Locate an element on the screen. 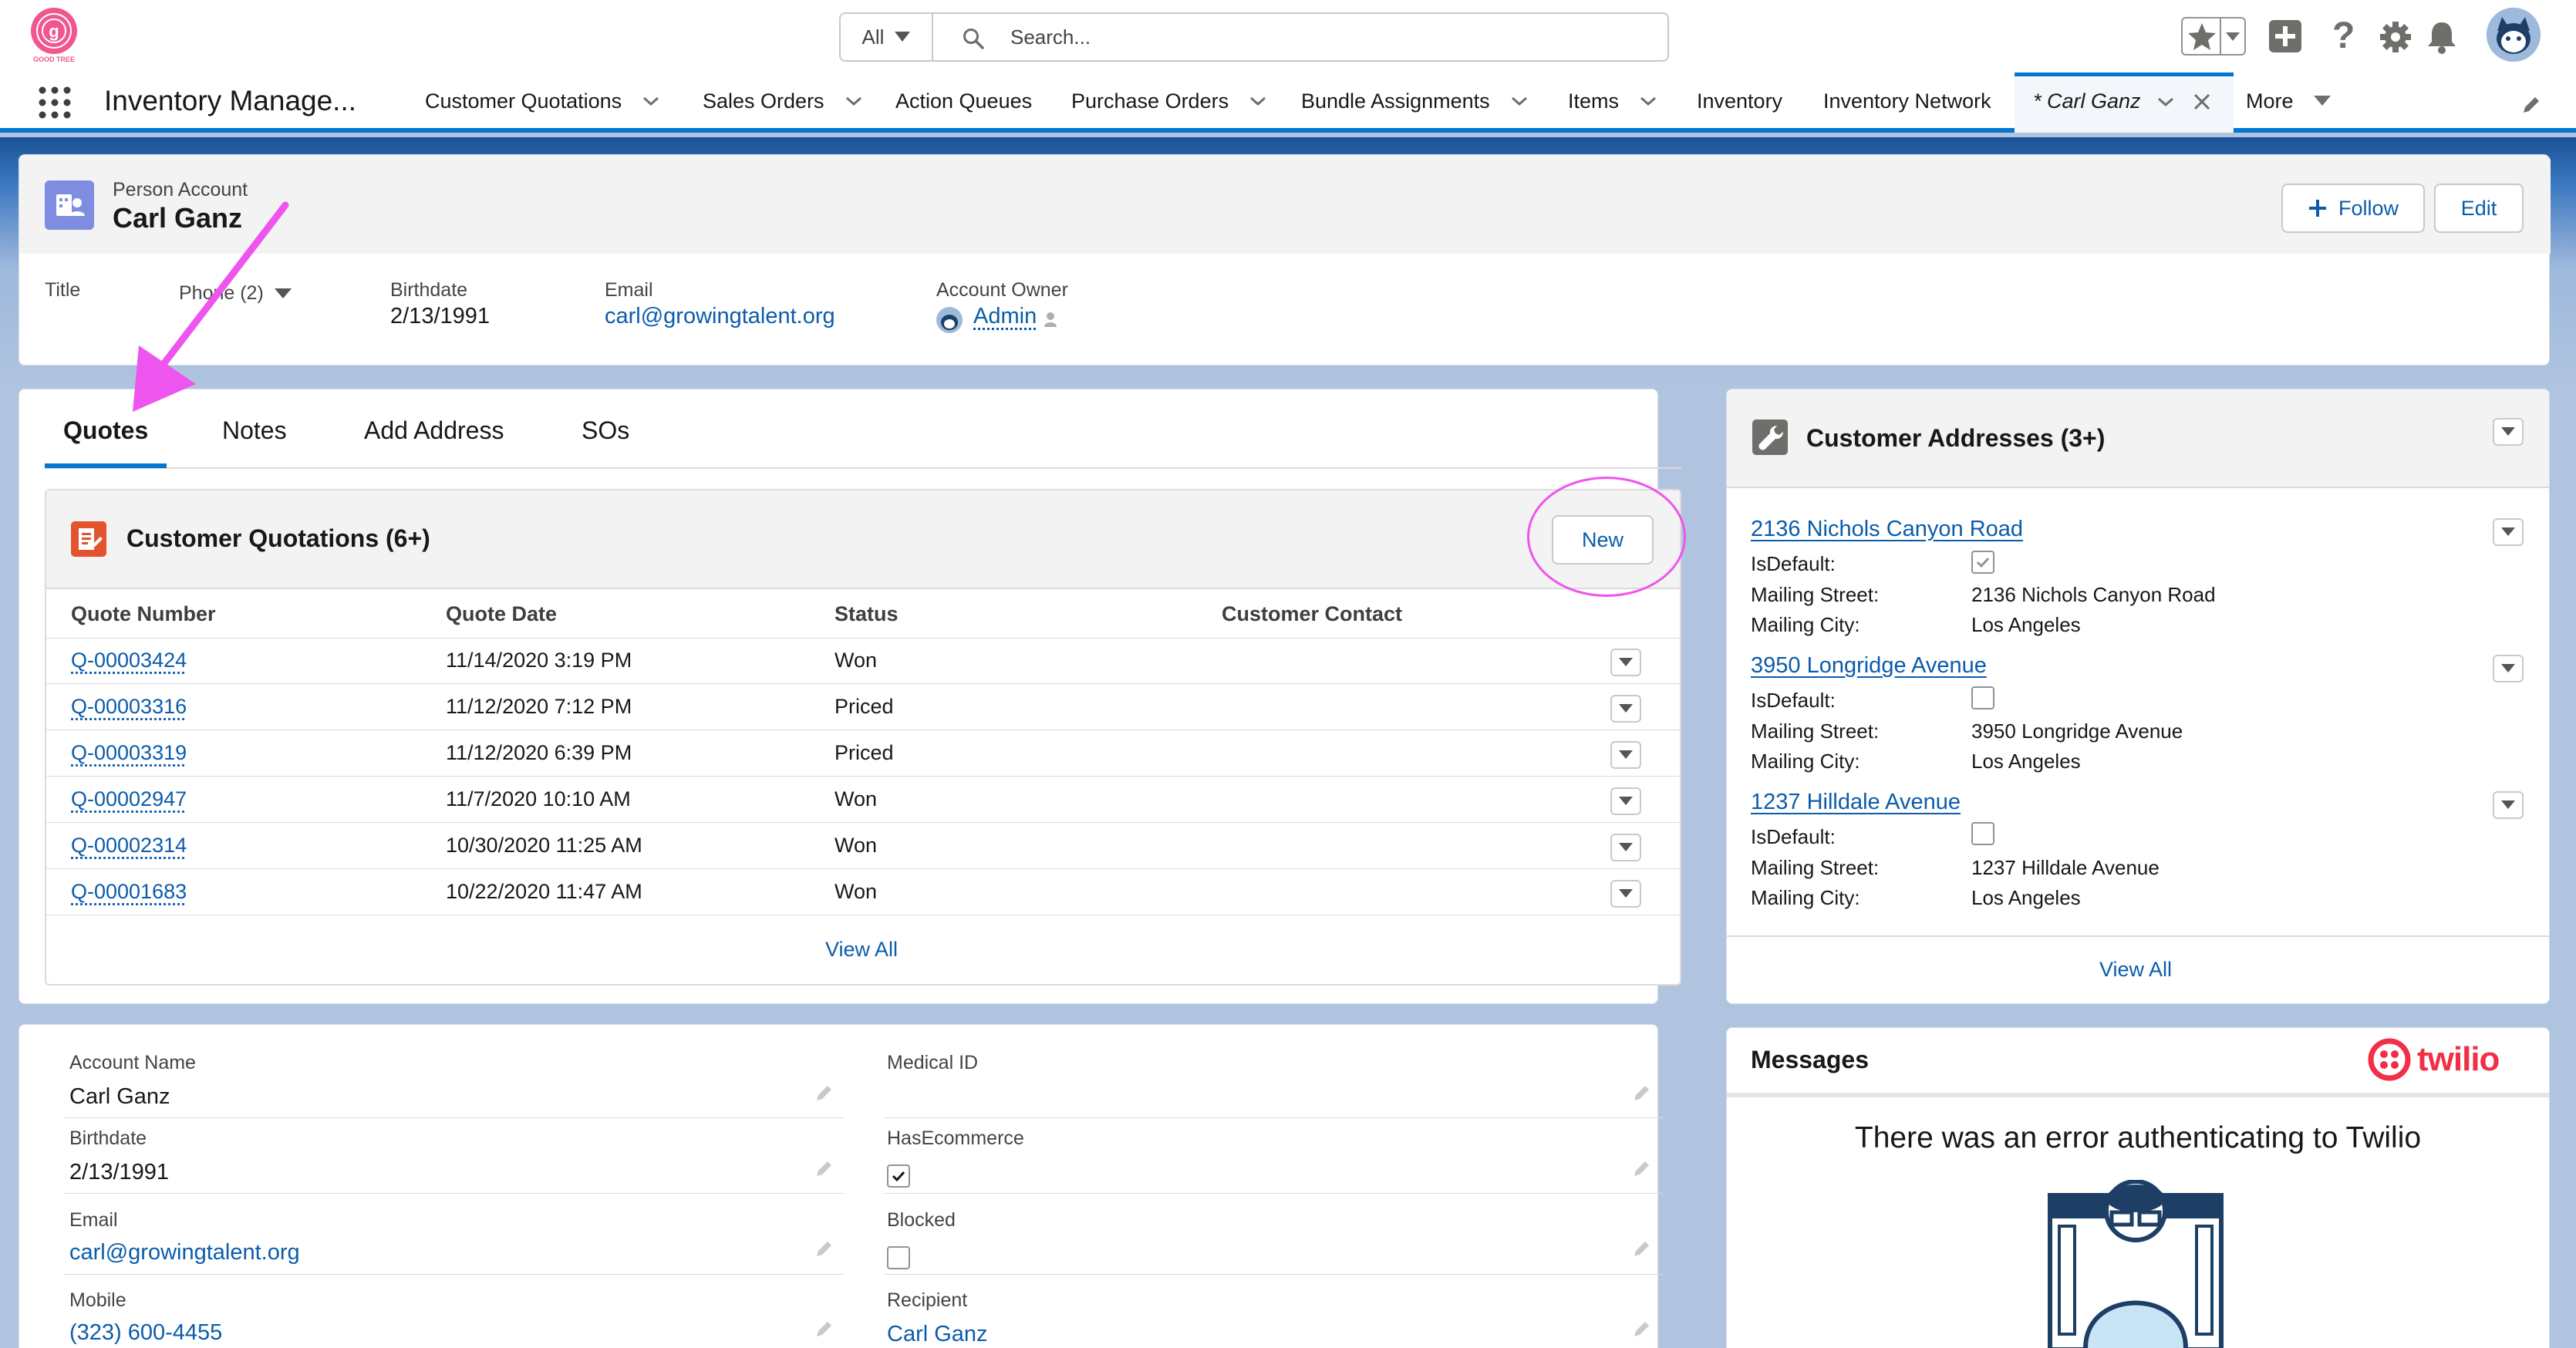 This screenshot has width=2576, height=1348. org-logo-text: GOOD TREE is located at coordinates (53, 59).